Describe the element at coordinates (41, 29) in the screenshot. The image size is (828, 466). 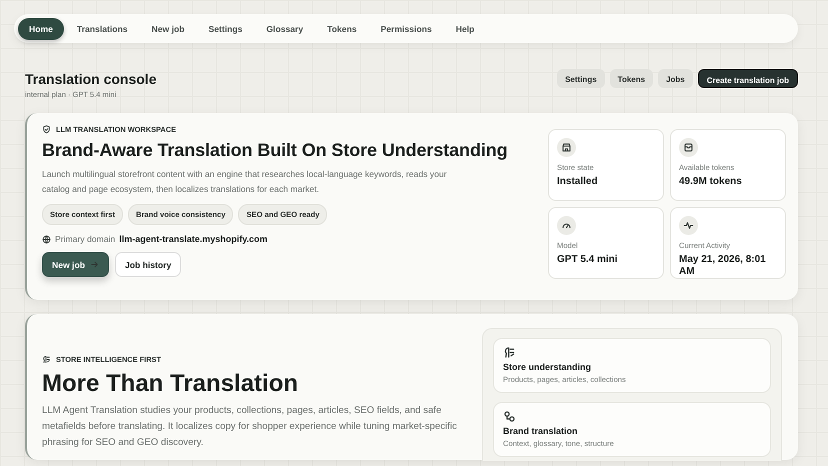
I see `nav-tab: Home` at that location.